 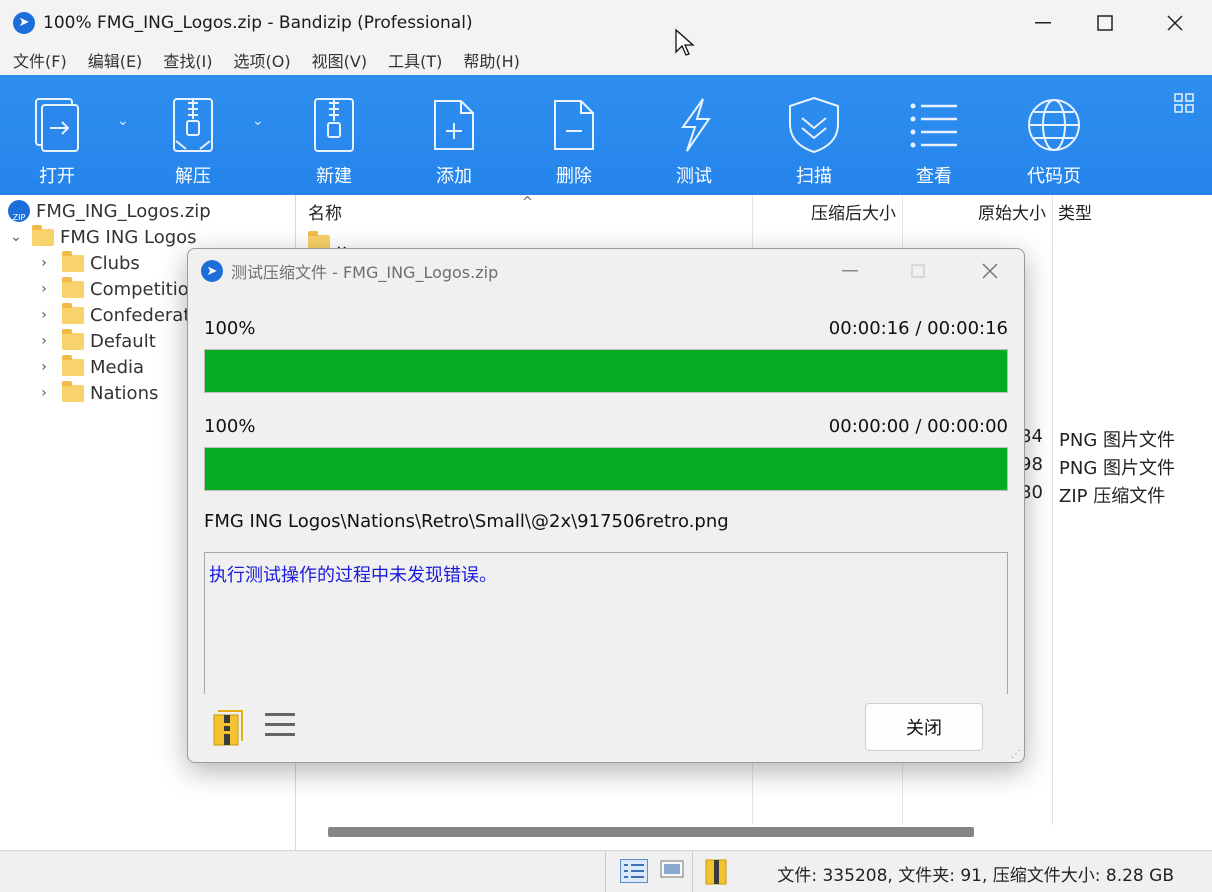 I want to click on tree-item-clubs: › Clubs, so click(x=88, y=263).